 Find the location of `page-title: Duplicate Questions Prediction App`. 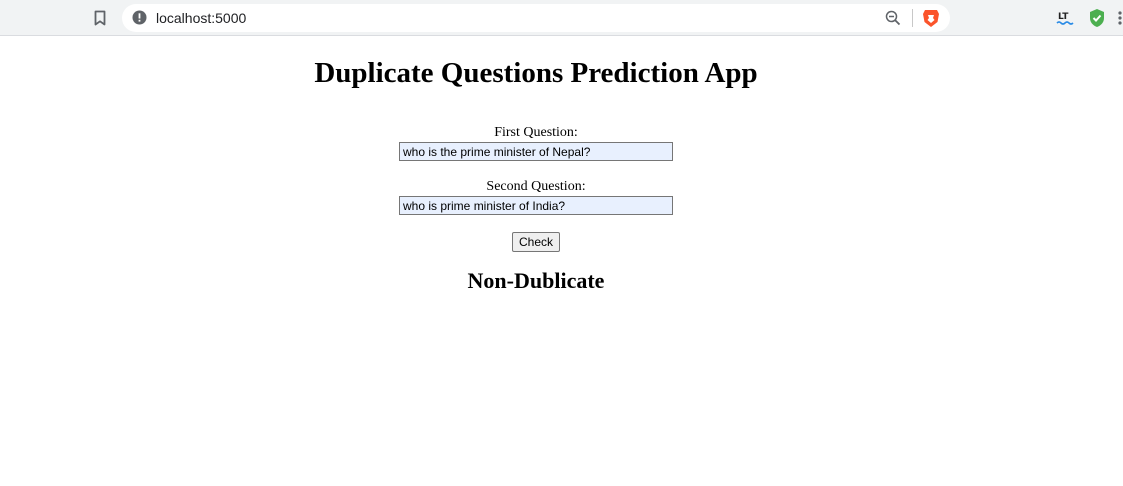

page-title: Duplicate Questions Prediction App is located at coordinates (536, 73).